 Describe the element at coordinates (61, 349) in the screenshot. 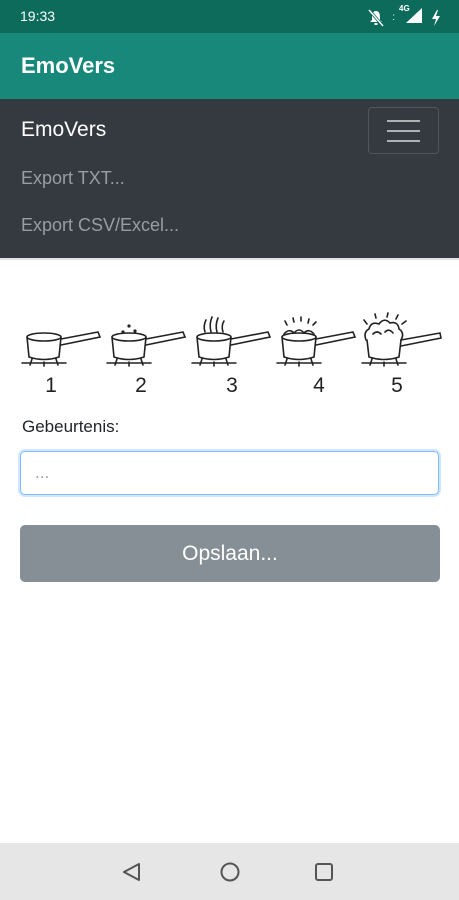

I see `pot-level-1-icon` at that location.